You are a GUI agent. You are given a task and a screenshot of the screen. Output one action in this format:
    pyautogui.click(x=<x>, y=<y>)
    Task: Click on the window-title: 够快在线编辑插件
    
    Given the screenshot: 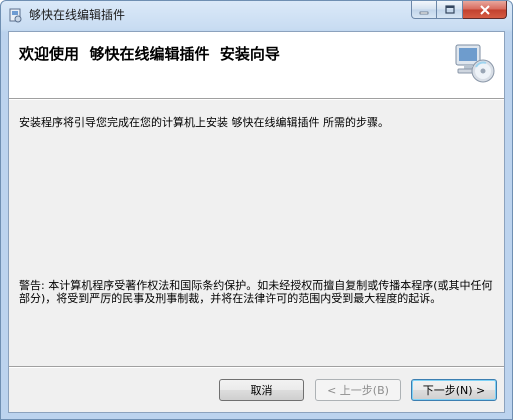 What is the action you would take?
    pyautogui.click(x=77, y=15)
    